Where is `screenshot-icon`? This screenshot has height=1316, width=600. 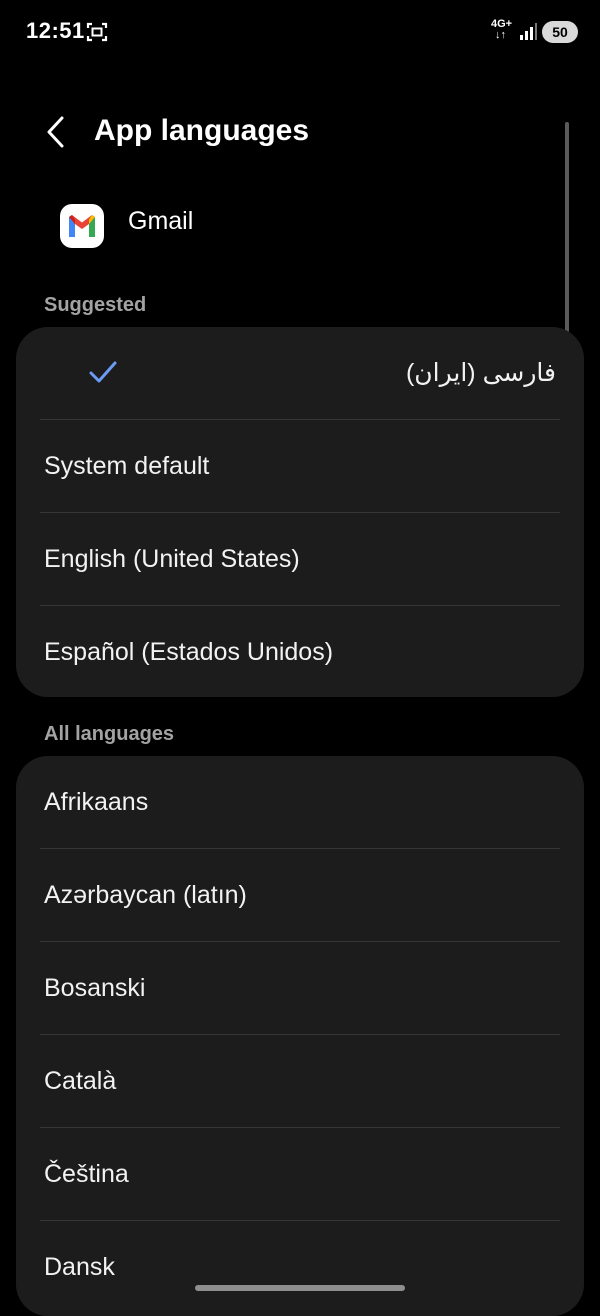 screenshot-icon is located at coordinates (97, 32).